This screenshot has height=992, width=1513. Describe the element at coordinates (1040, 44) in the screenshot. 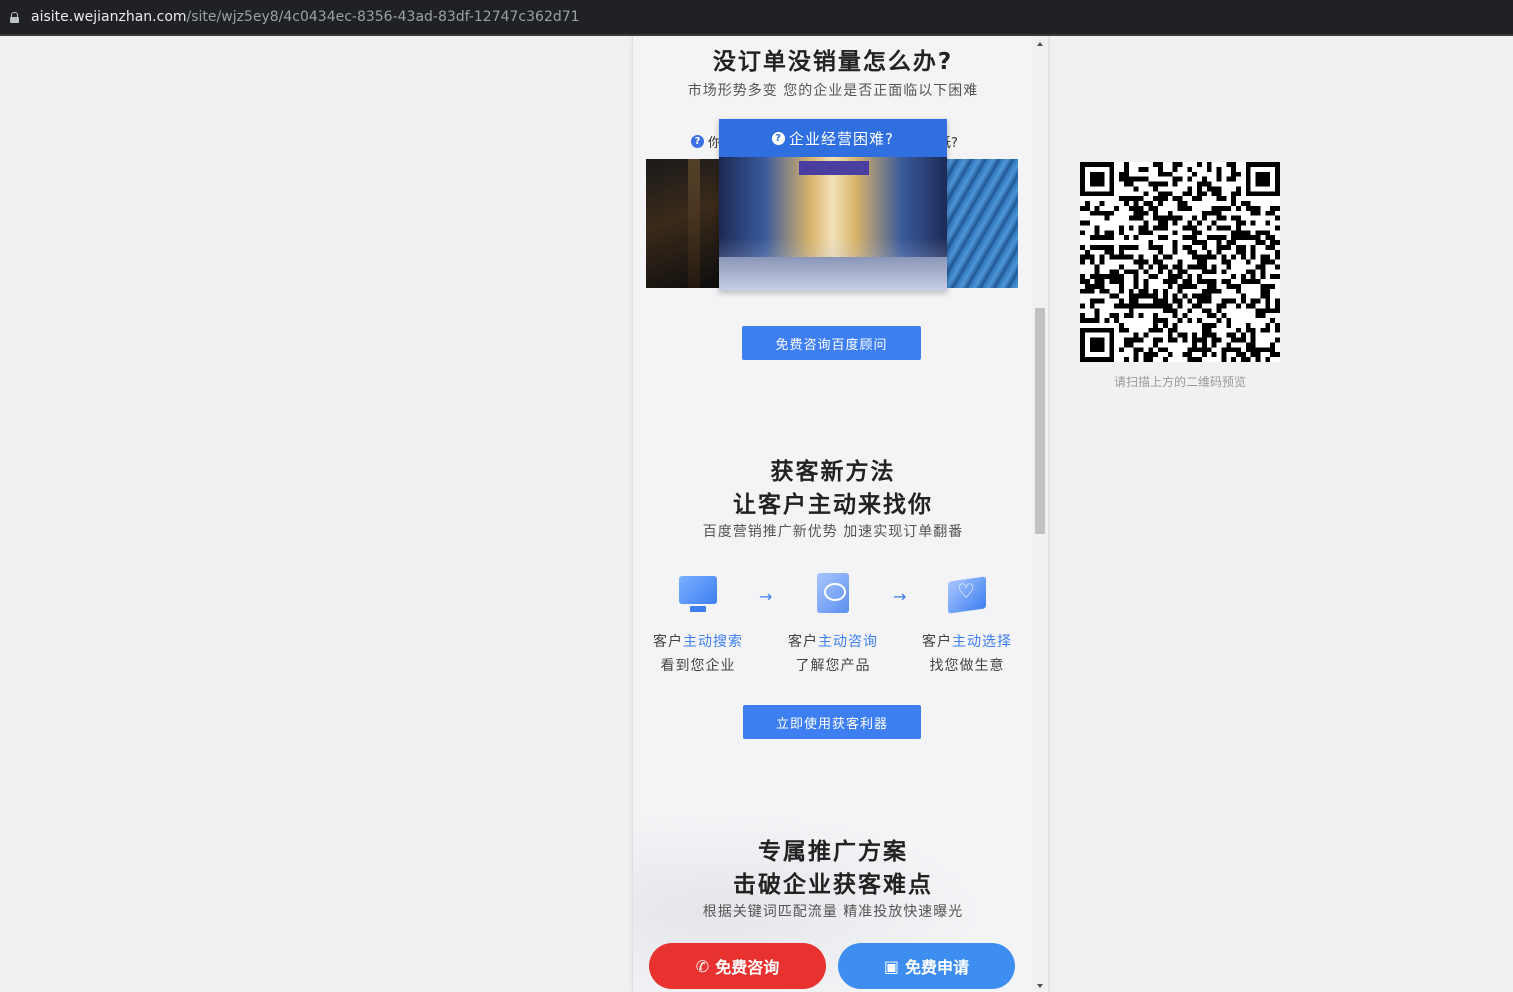

I see `scroll-up-icon` at that location.